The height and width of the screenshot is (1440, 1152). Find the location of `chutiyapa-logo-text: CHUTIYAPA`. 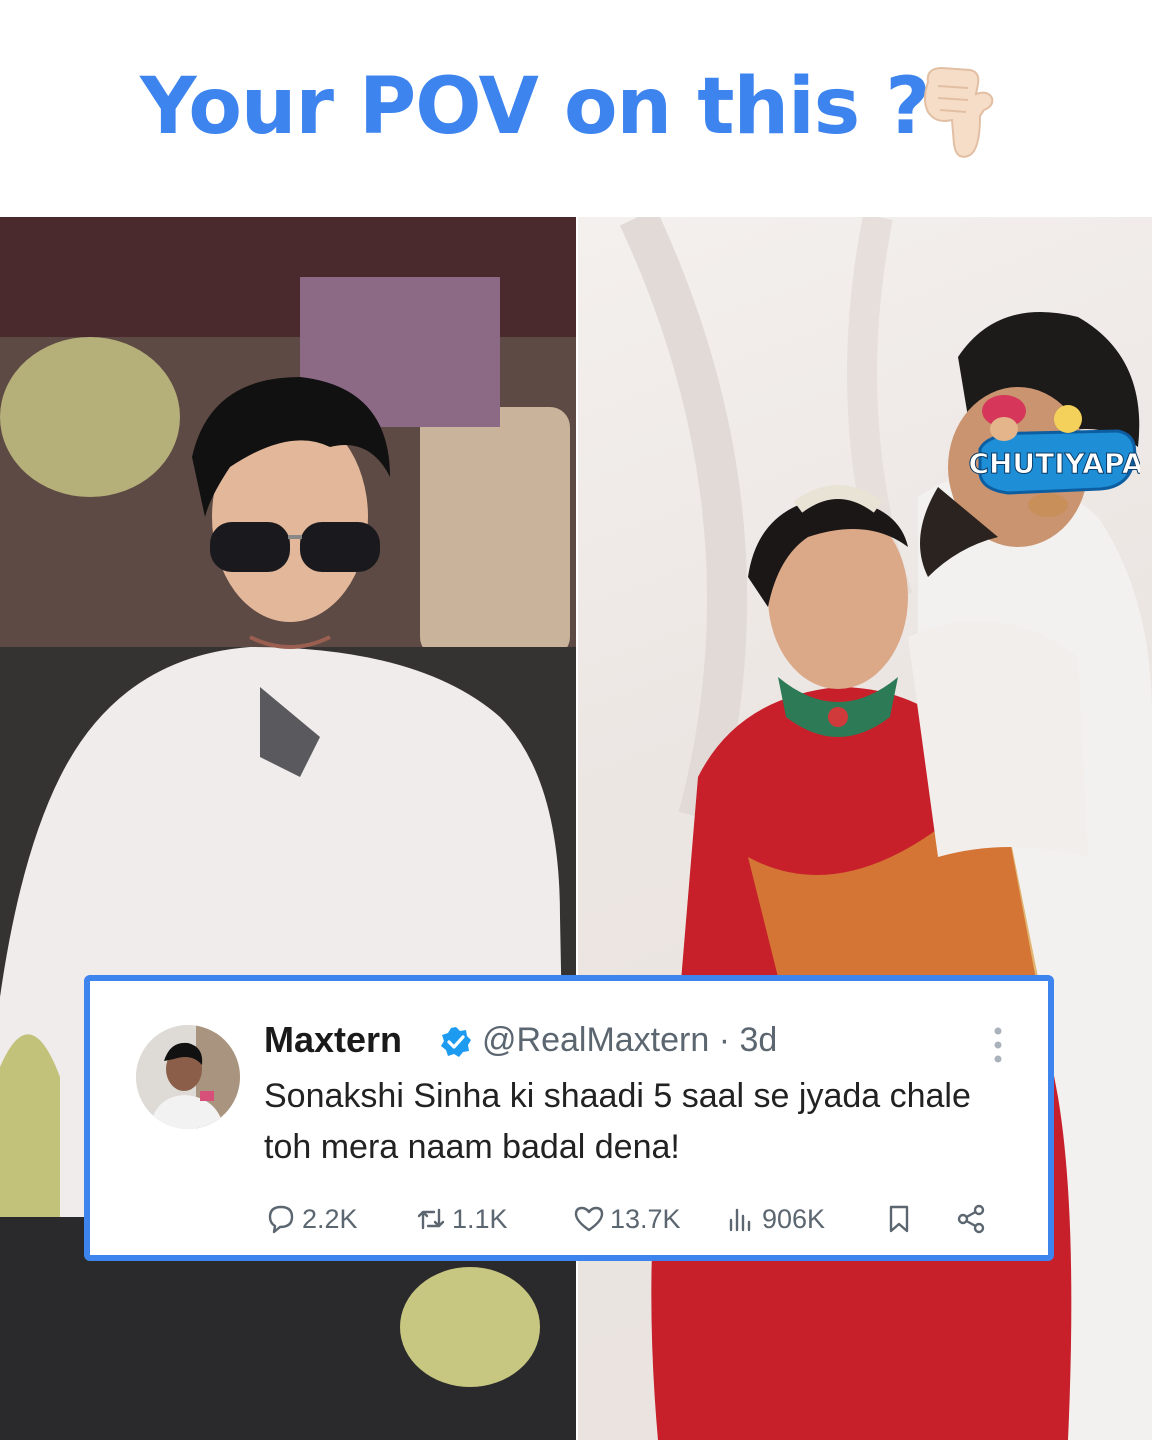

chutiyapa-logo-text: CHUTIYAPA is located at coordinates (1054, 463).